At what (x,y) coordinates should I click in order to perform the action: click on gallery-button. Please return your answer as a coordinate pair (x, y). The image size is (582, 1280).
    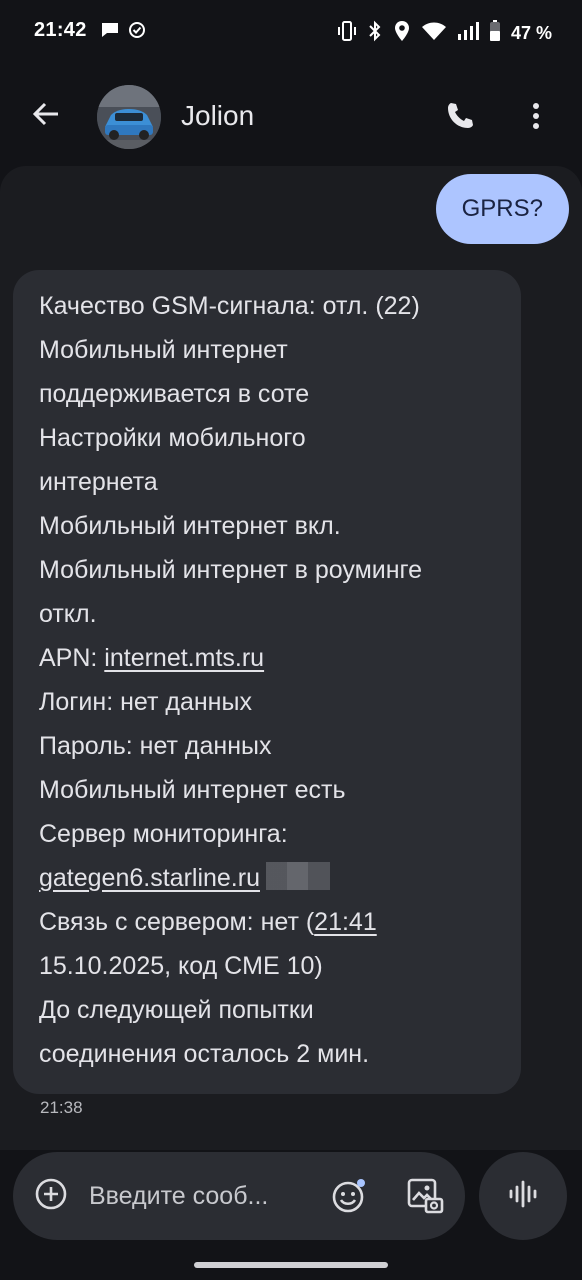
    Looking at the image, I should click on (425, 1198).